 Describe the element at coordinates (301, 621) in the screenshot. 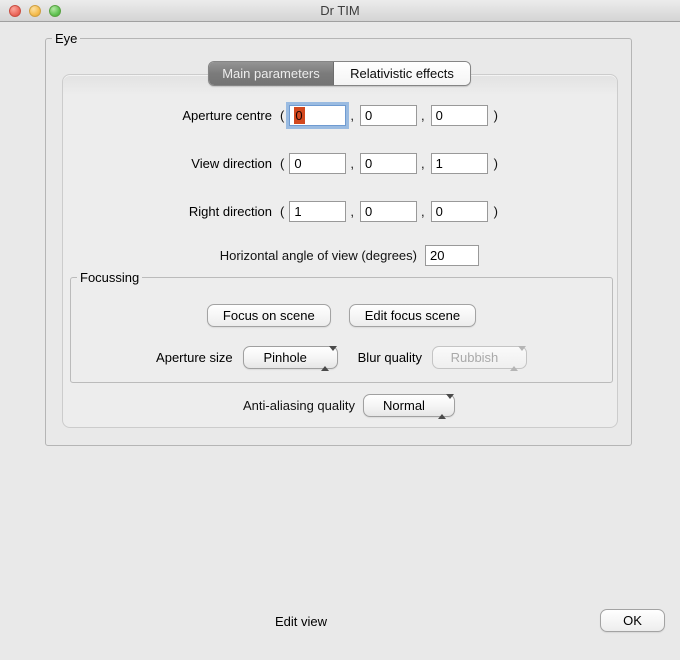

I see `edit-view-label: Edit view` at that location.